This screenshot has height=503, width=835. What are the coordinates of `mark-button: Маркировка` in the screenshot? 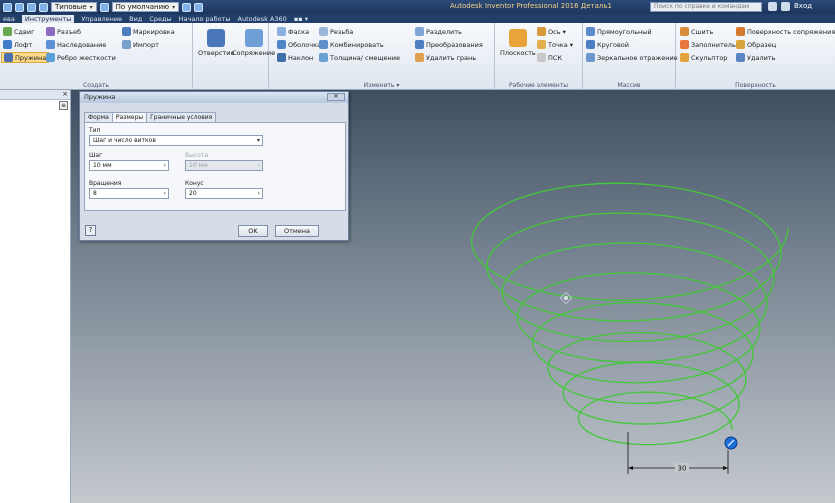 It's located at (148, 31).